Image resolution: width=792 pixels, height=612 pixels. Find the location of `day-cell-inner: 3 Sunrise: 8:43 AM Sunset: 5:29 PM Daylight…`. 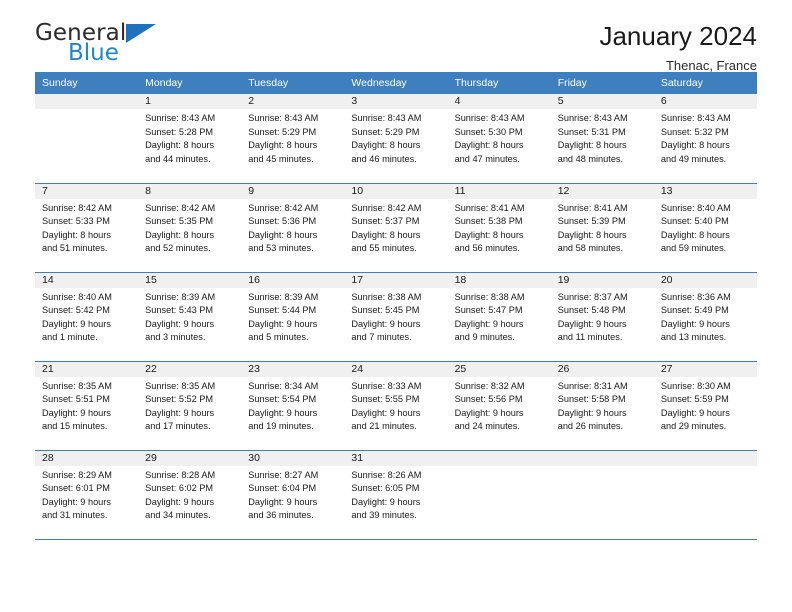

day-cell-inner: 3 Sunrise: 8:43 AM Sunset: 5:29 PM Daylight… is located at coordinates (396, 138).